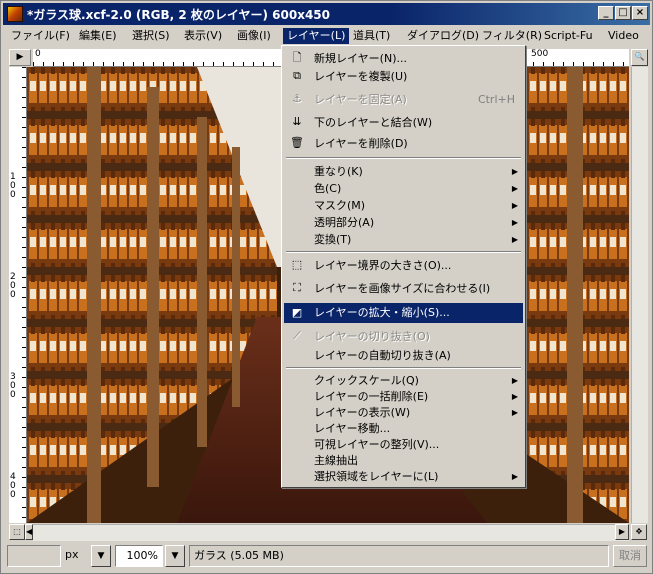  What do you see at coordinates (178, 15) in the screenshot?
I see `window-title: *ガラス球.xcf-2.0 (RGB, 2 枚のレイヤー) 600x450` at bounding box center [178, 15].